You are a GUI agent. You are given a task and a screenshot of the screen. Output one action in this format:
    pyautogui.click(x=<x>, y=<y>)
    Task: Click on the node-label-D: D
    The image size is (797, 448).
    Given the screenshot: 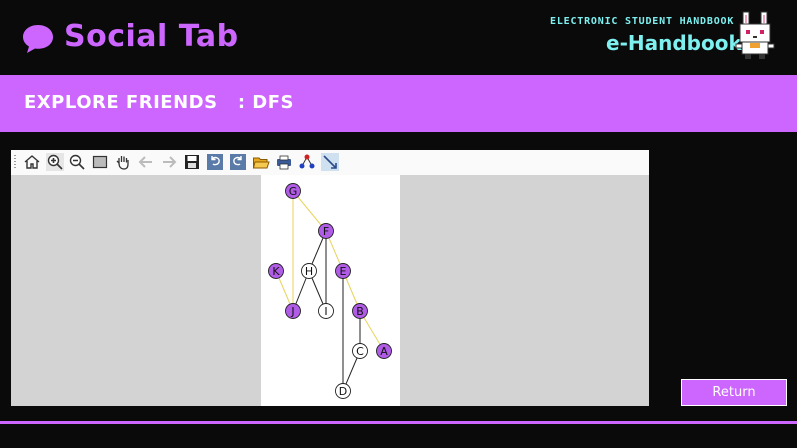 What is the action you would take?
    pyautogui.click(x=343, y=391)
    